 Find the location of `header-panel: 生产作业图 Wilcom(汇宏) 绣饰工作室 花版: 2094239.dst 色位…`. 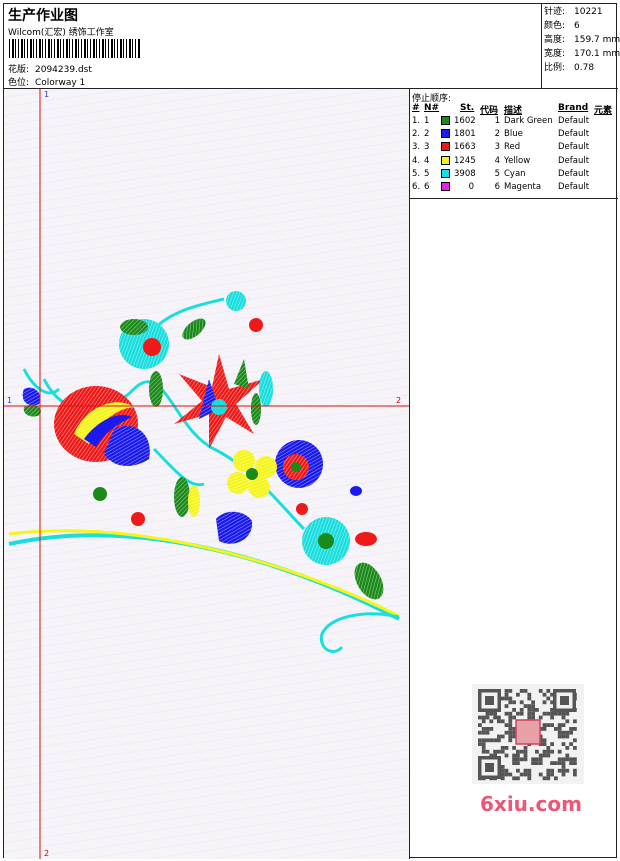

header-panel: 生产作业图 Wilcom(汇宏) 绣饰工作室 花版: 2094239.dst 色位… is located at coordinates (273, 46).